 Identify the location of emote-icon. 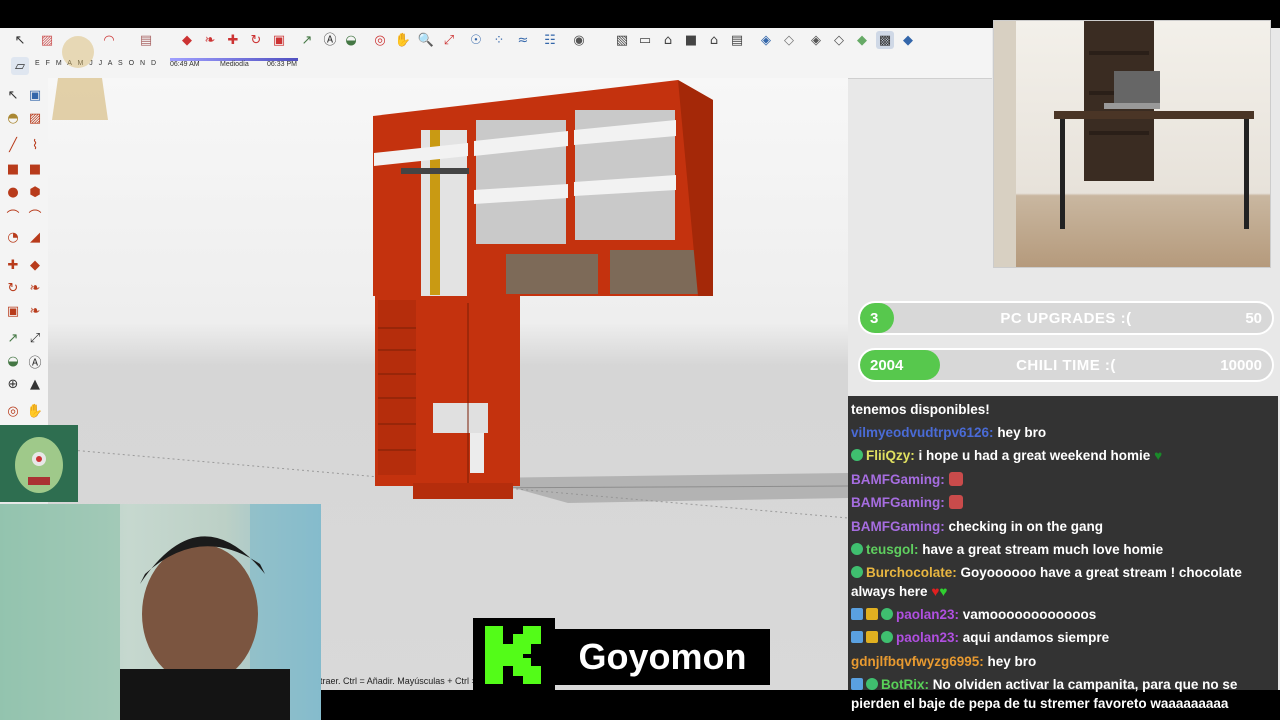
(955, 502).